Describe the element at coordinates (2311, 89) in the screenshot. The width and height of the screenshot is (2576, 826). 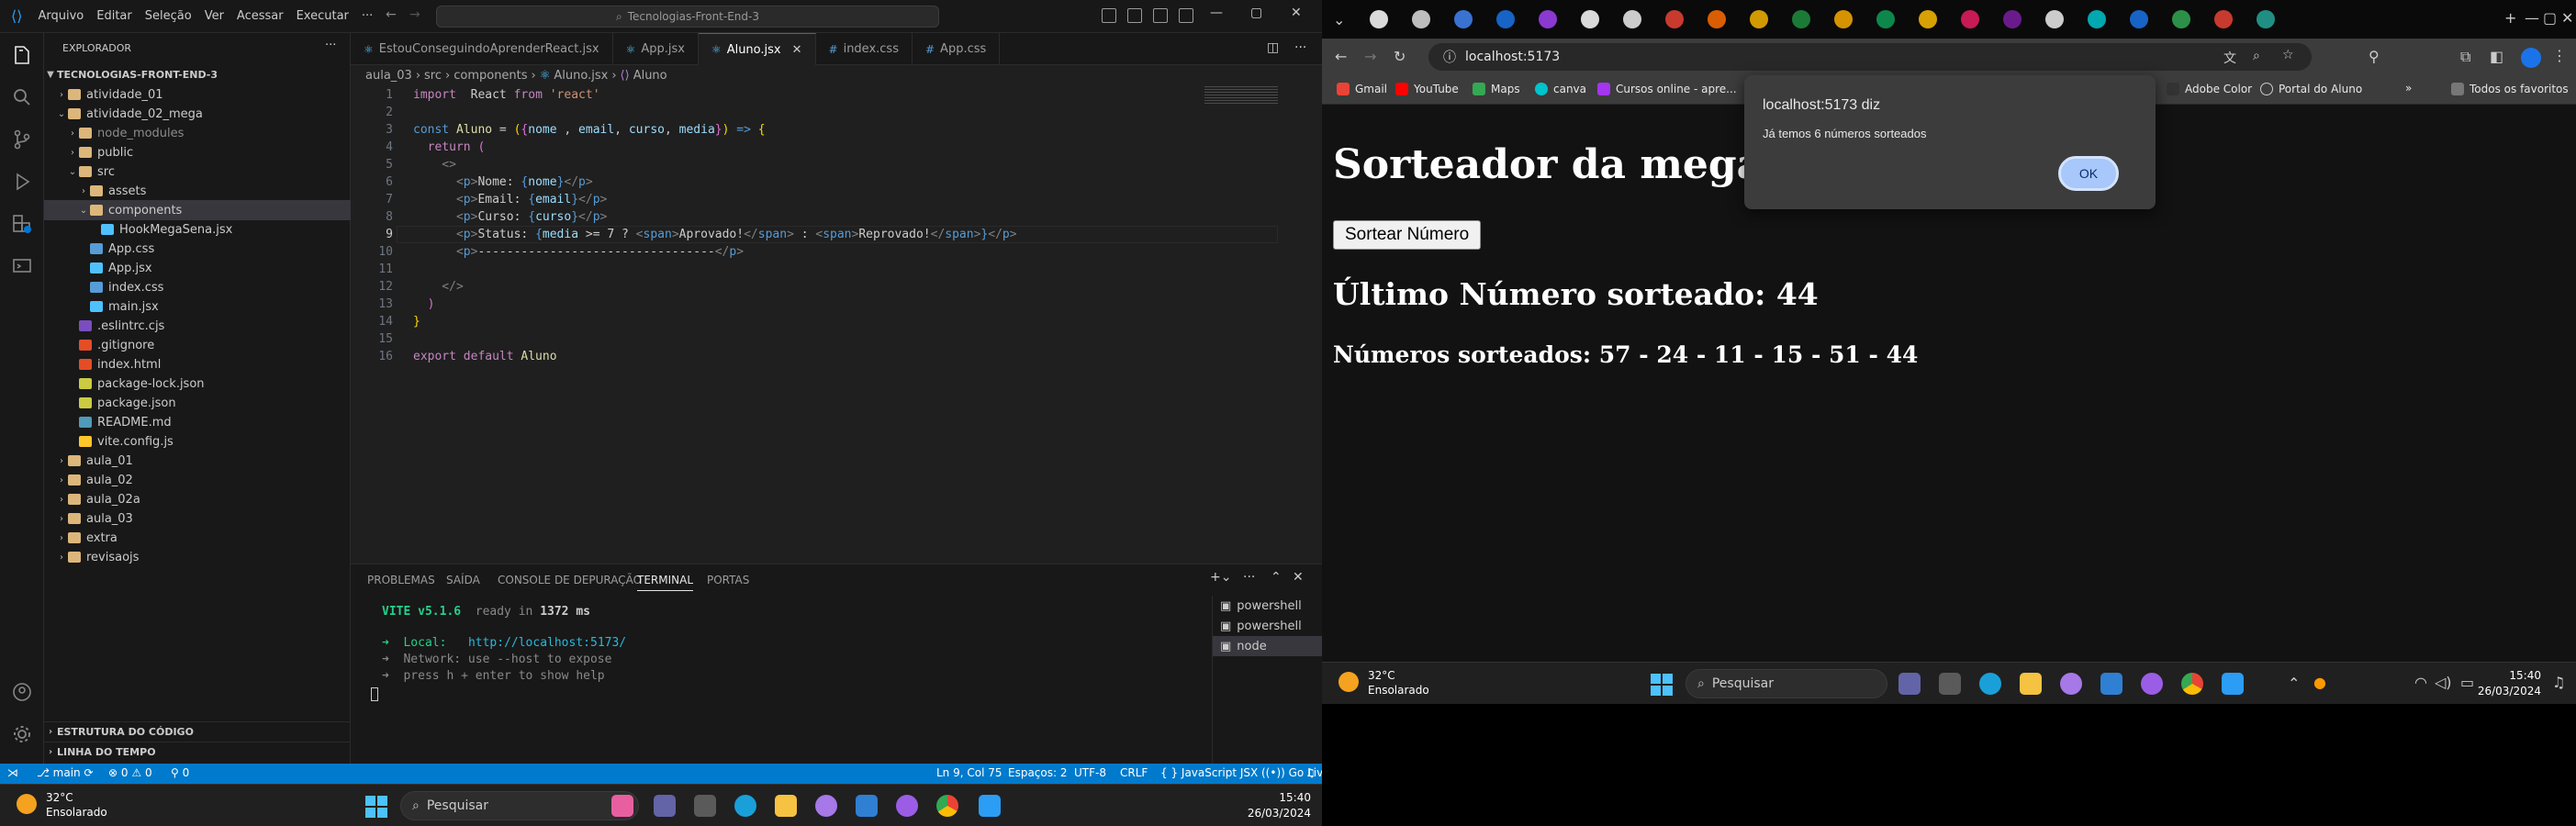
I see `bookmark-portal-aluno: Portal do Aluno` at that location.